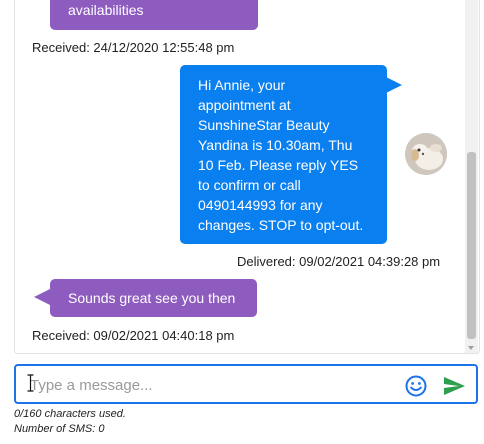 Image resolution: width=484 pixels, height=444 pixels. Describe the element at coordinates (339, 261) in the screenshot. I see `message-delivered-timestamp: Delivered: 09/02/2021 04:39:28 pm` at that location.